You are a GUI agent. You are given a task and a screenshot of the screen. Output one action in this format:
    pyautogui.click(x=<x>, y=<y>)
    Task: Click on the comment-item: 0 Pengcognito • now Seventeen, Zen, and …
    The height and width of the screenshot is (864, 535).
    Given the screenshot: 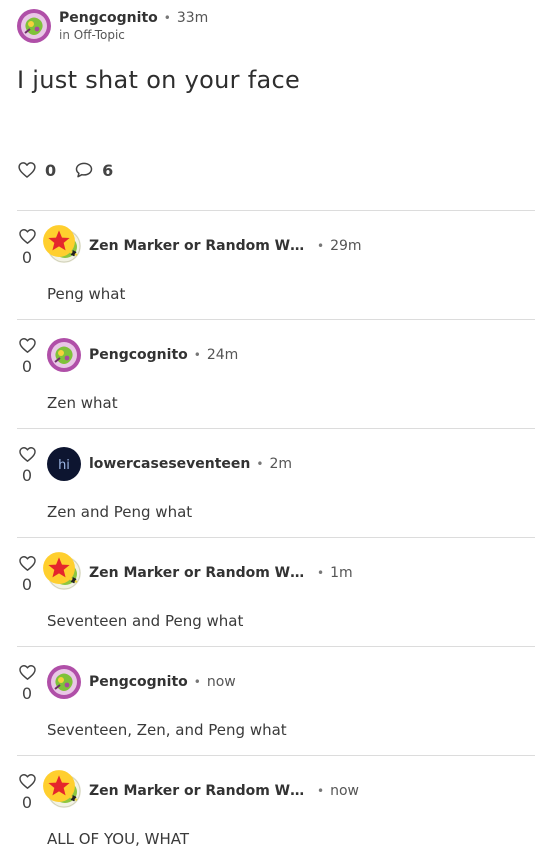 What is the action you would take?
    pyautogui.click(x=276, y=700)
    